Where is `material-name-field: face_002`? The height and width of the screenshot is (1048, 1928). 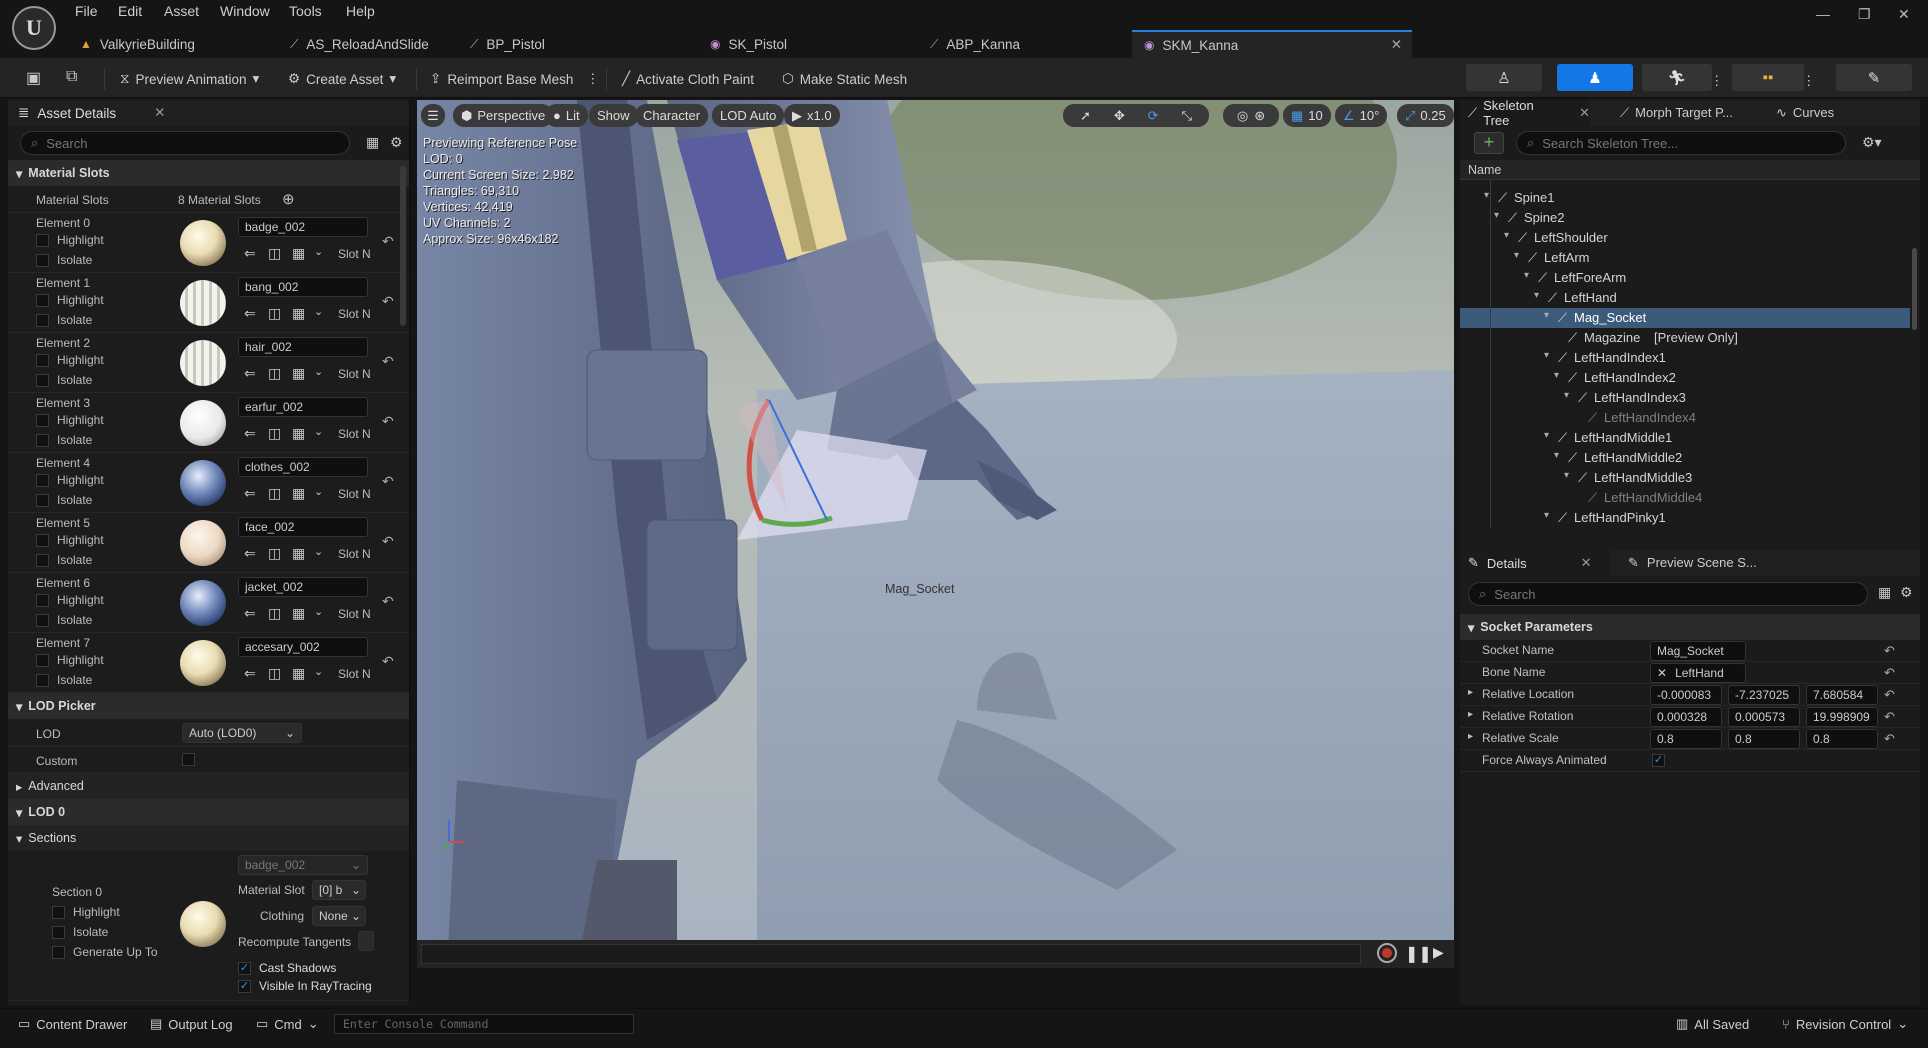
material-name-field: face_002 is located at coordinates (303, 527).